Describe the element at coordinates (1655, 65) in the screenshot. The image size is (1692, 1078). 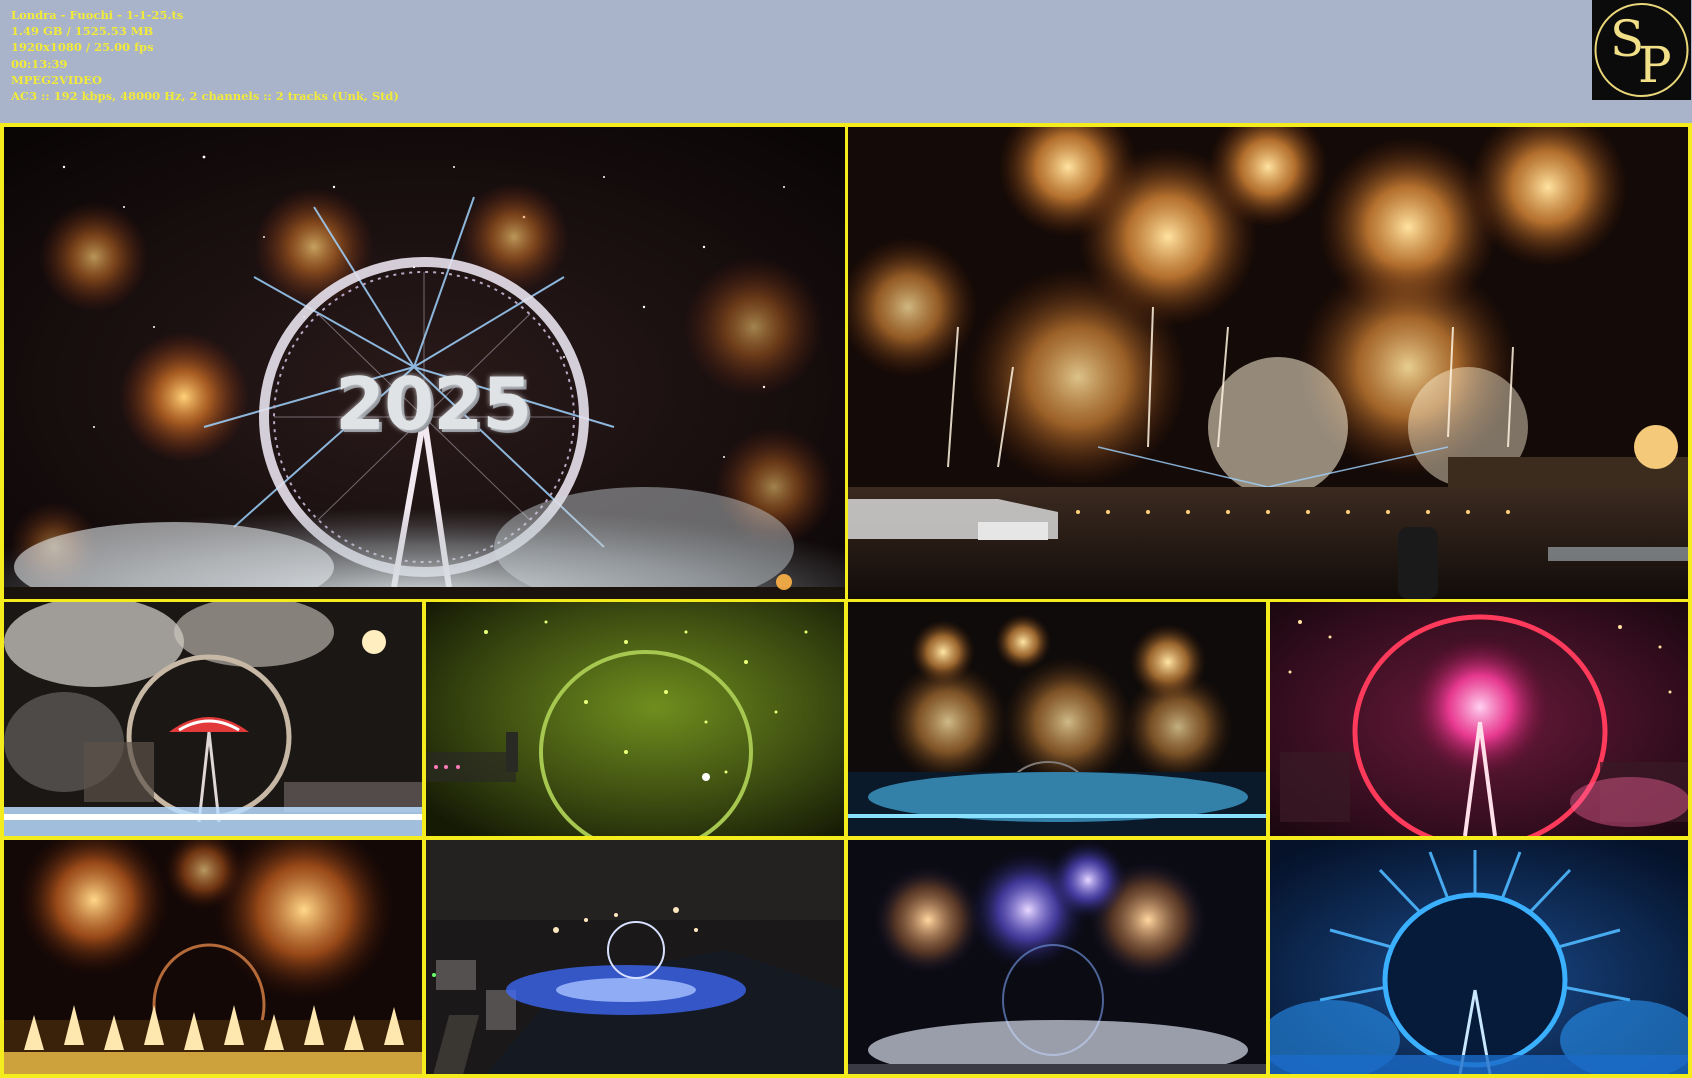
I see `svg-text: P` at that location.